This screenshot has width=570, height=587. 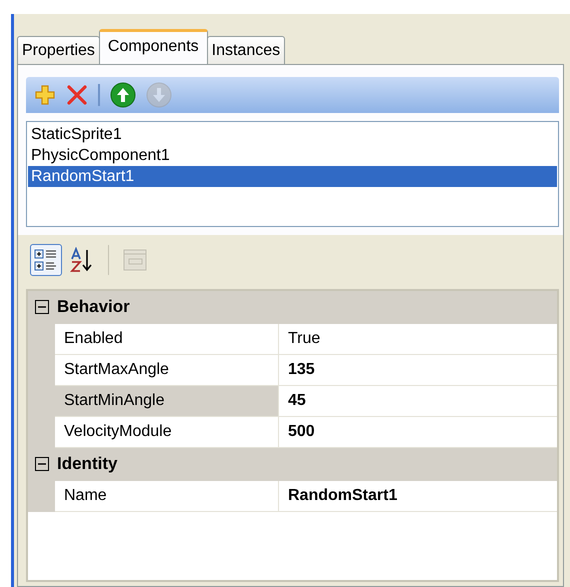 What do you see at coordinates (418, 339) in the screenshot?
I see `property-value: True` at bounding box center [418, 339].